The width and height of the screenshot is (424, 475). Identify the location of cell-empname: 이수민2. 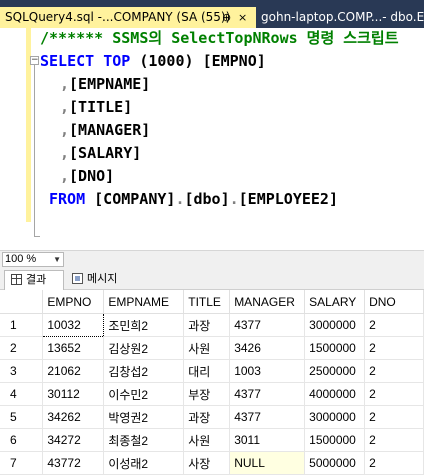
(144, 394).